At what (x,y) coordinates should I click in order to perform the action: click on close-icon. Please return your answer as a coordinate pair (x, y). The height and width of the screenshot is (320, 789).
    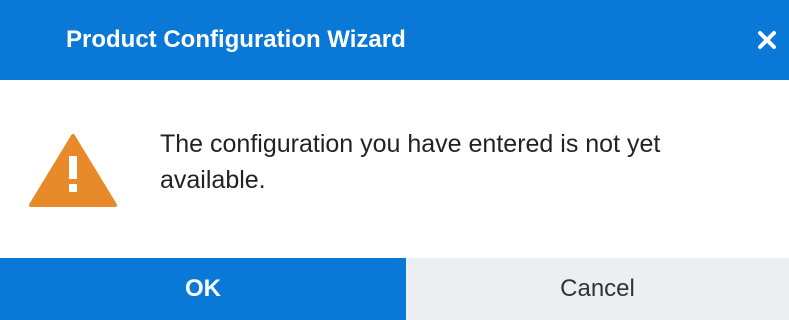
    Looking at the image, I should click on (767, 40).